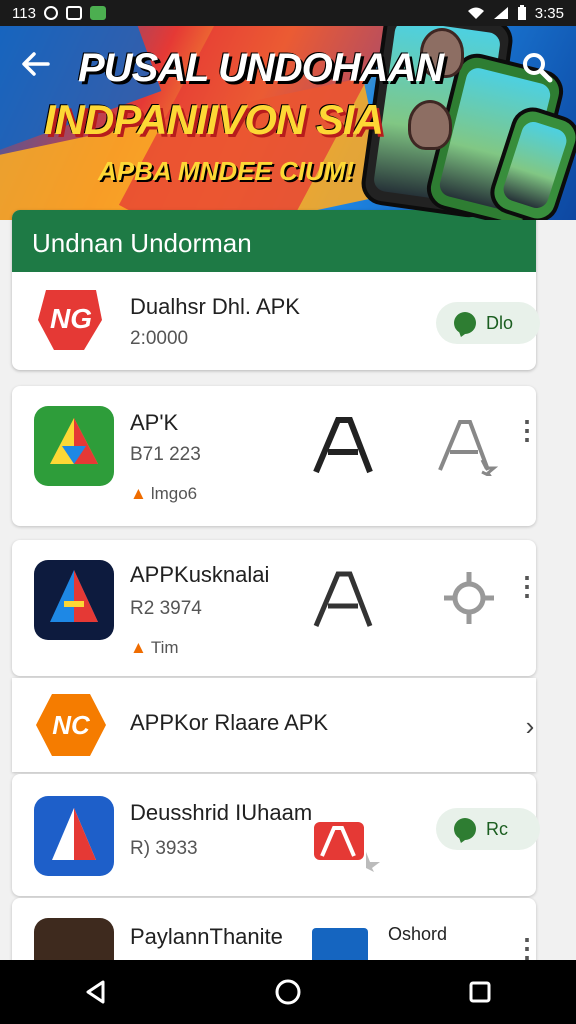 This screenshot has width=576, height=1024. I want to click on banner-title-line3: APBA MNDEE CIUM!, so click(226, 171).